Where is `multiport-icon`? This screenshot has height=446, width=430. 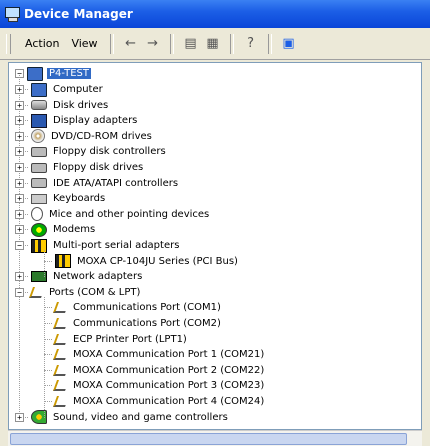
multiport-icon is located at coordinates (63, 261).